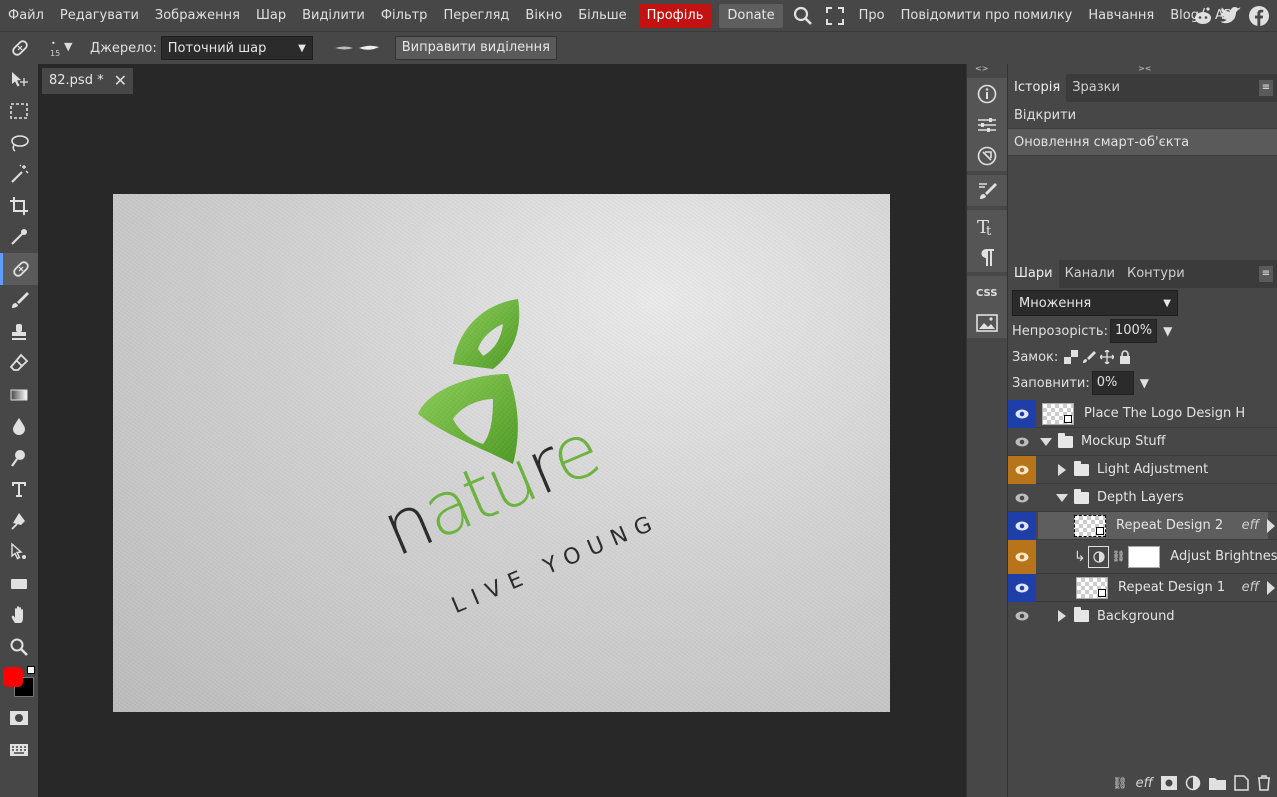  Describe the element at coordinates (19, 647) in the screenshot. I see `zoom-tool-icon` at that location.